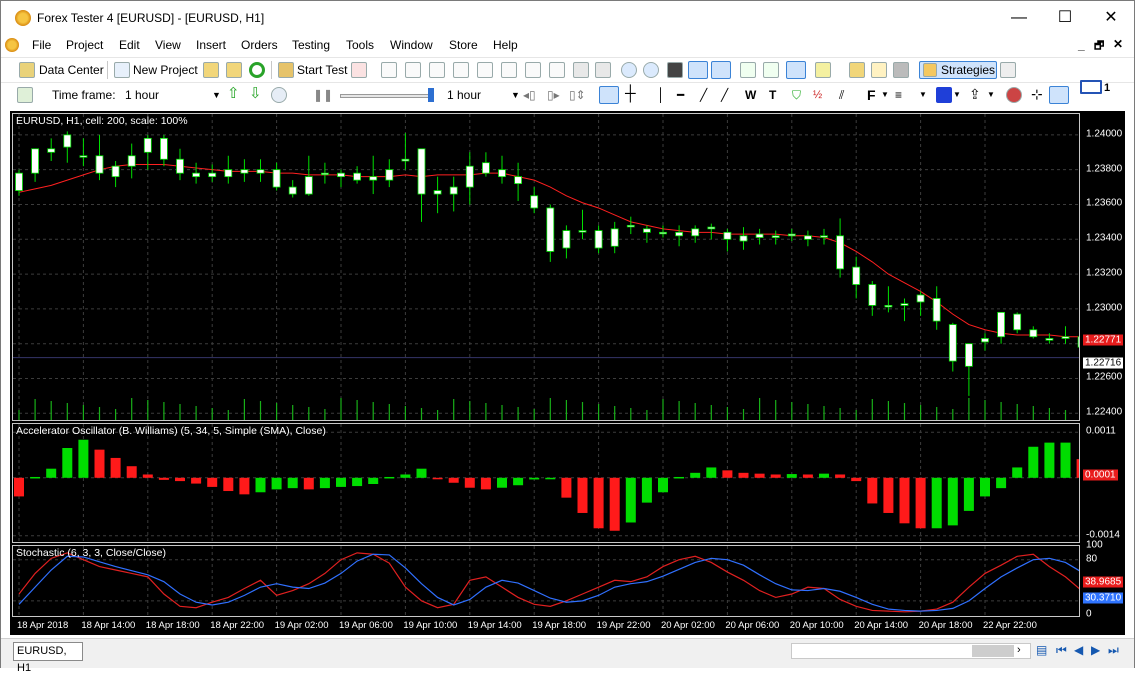 This screenshot has height=677, width=1135. I want to click on speed-icon, so click(279, 95).